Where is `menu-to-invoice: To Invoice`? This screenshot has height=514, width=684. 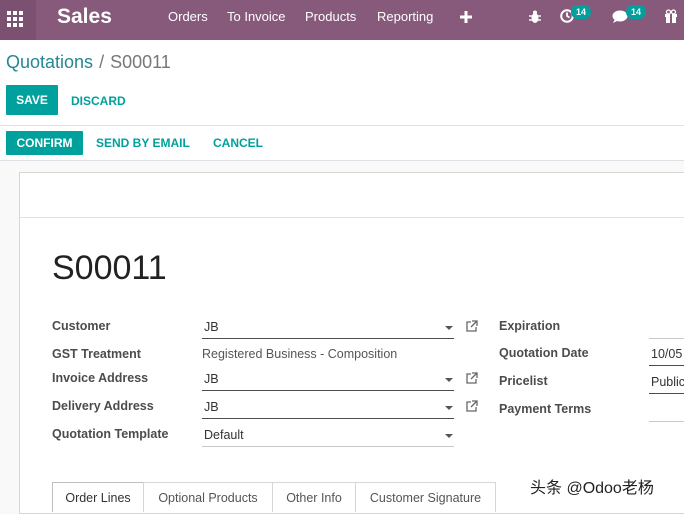
menu-to-invoice: To Invoice is located at coordinates (256, 16).